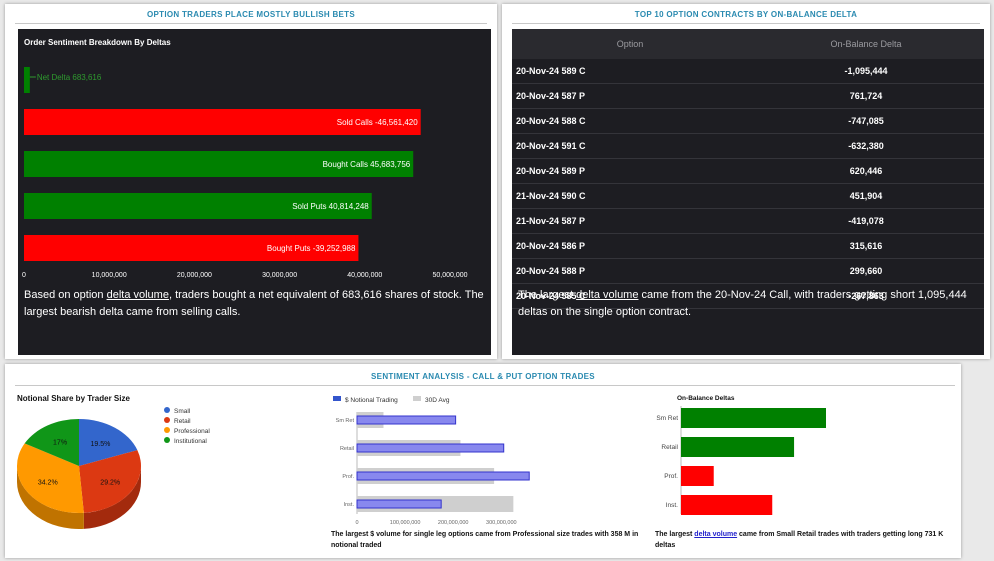  I want to click on option-cell: 20-Nov-24 591 C, so click(630, 146).